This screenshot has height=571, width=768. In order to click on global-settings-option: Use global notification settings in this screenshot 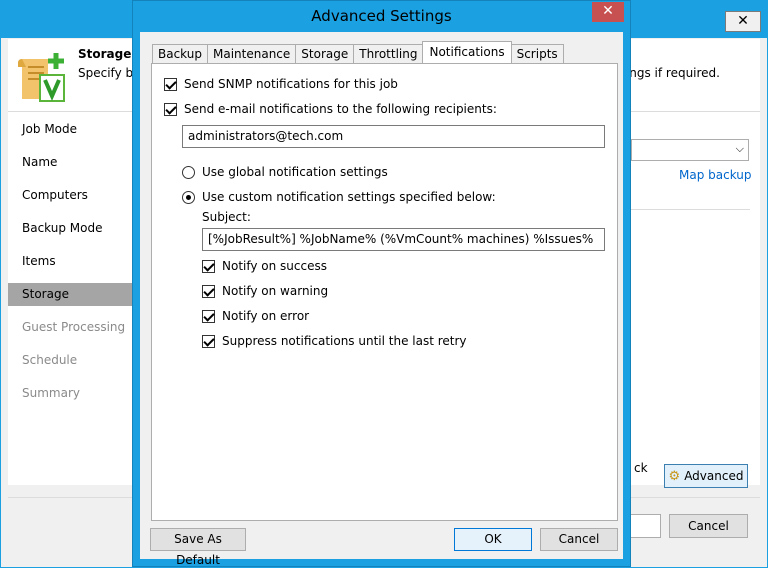, I will do `click(285, 172)`.